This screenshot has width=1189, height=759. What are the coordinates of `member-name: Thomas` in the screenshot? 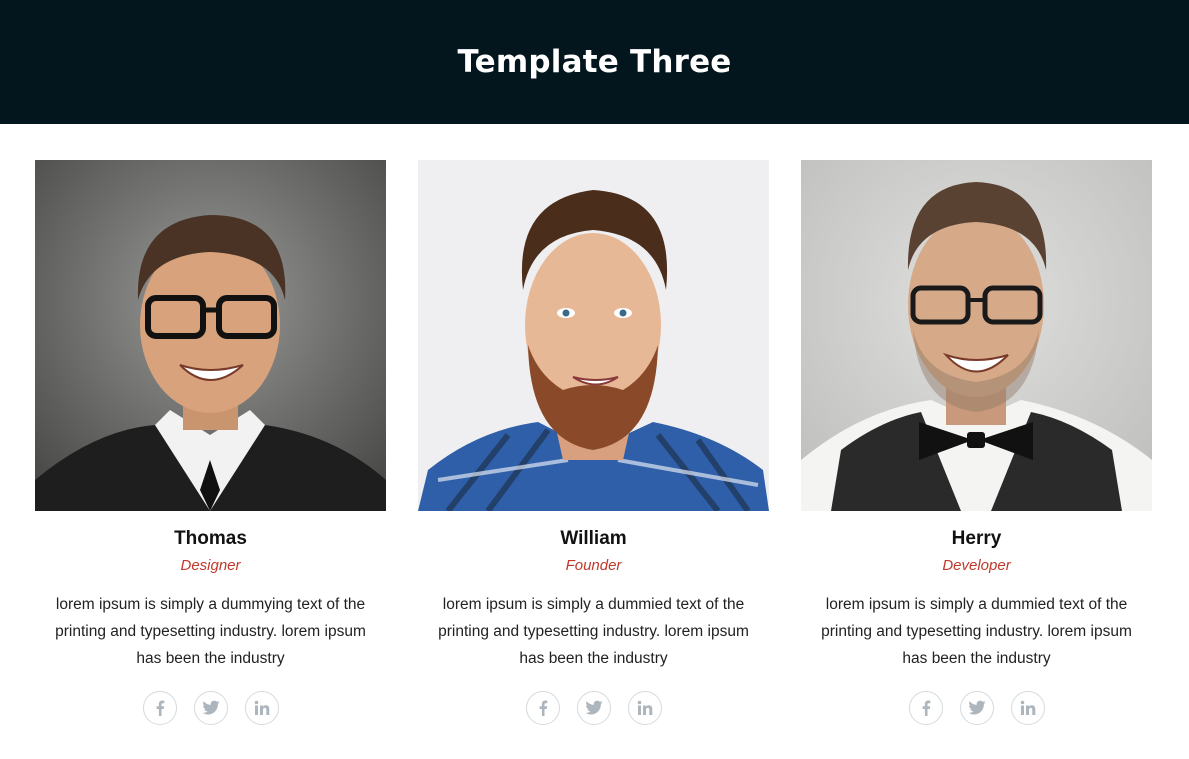 It's located at (210, 538).